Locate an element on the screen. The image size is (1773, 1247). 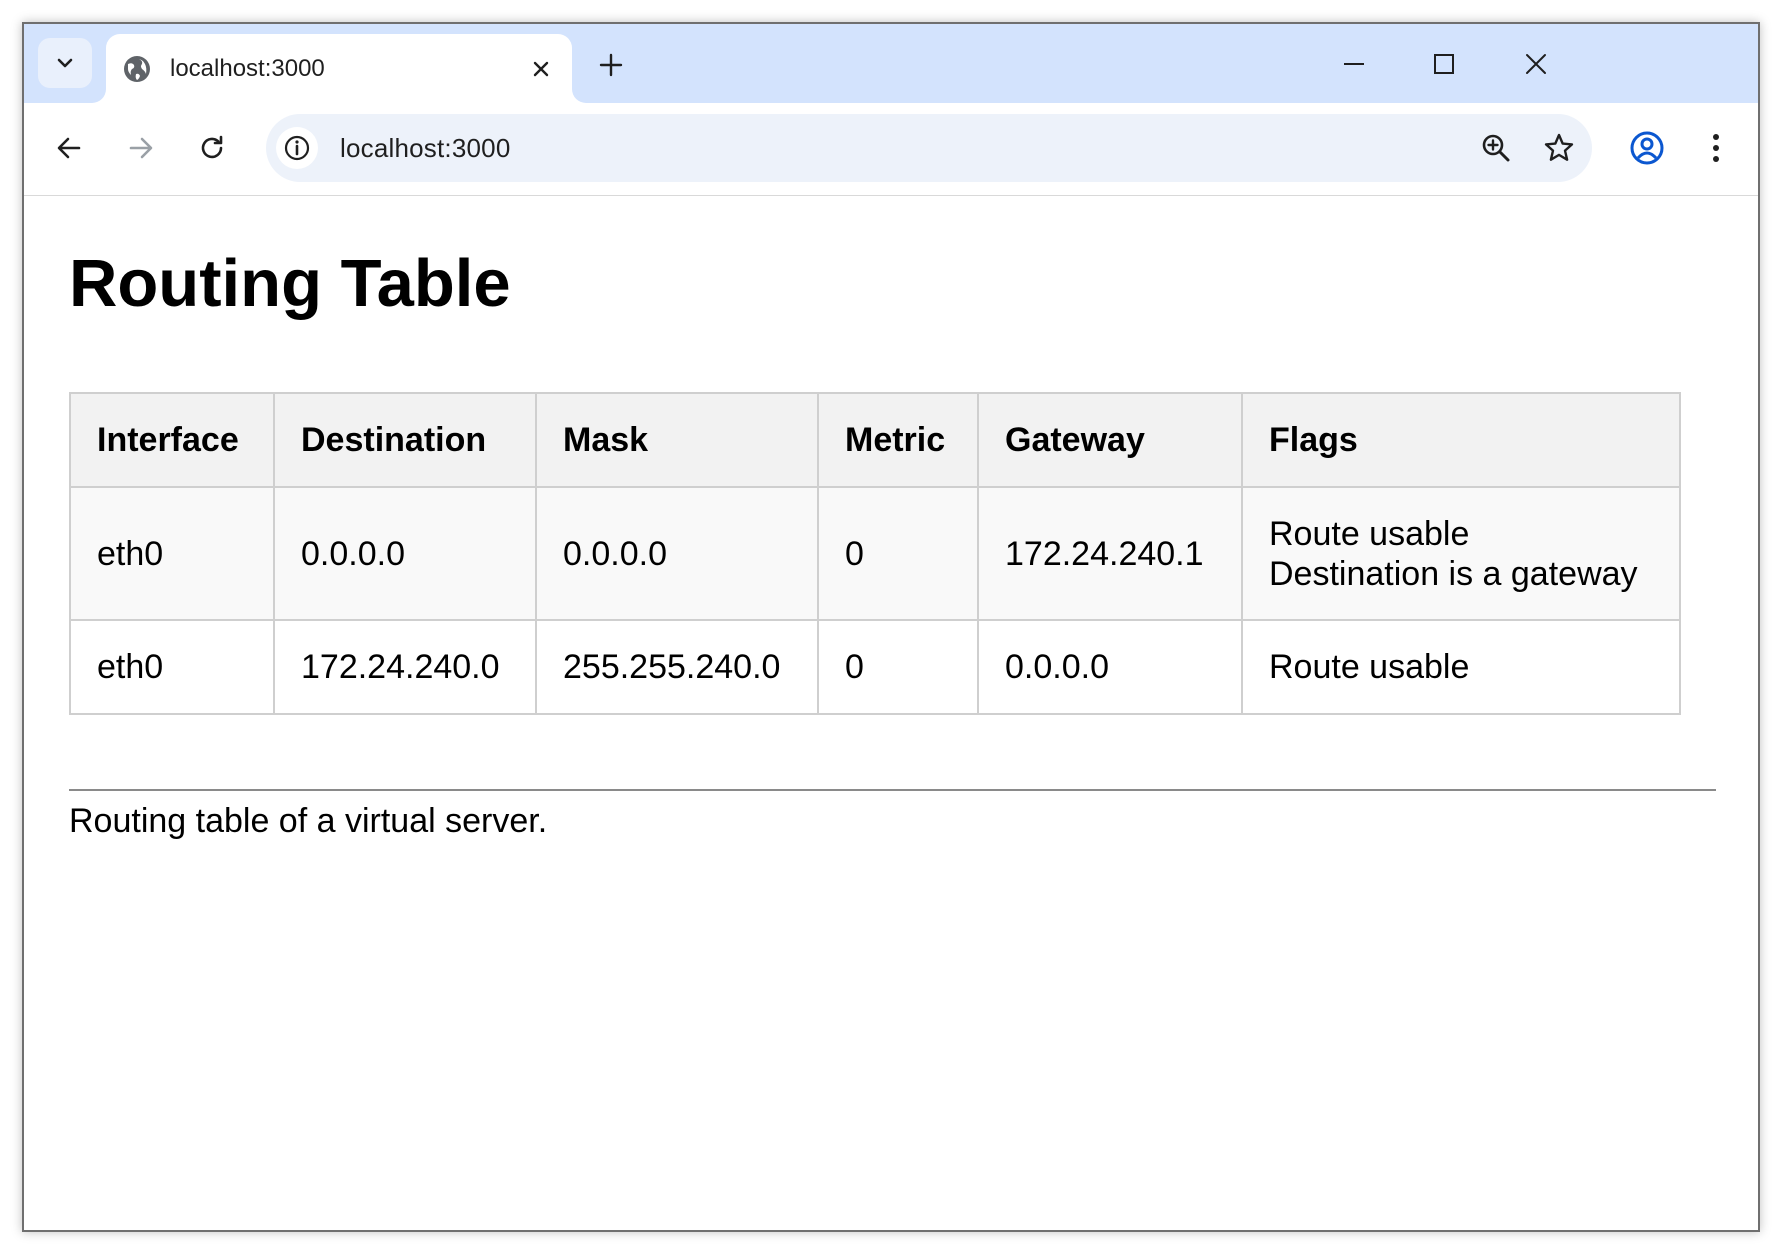
cell-destination: 0.0.0.0 is located at coordinates (405, 553).